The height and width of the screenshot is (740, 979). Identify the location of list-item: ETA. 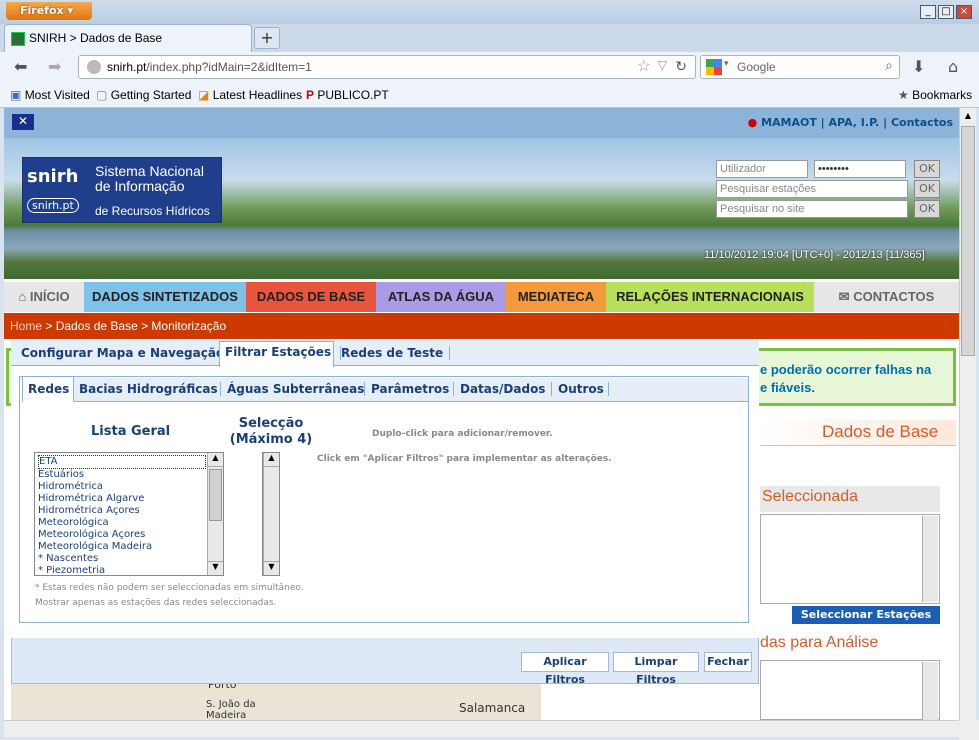
(122, 462).